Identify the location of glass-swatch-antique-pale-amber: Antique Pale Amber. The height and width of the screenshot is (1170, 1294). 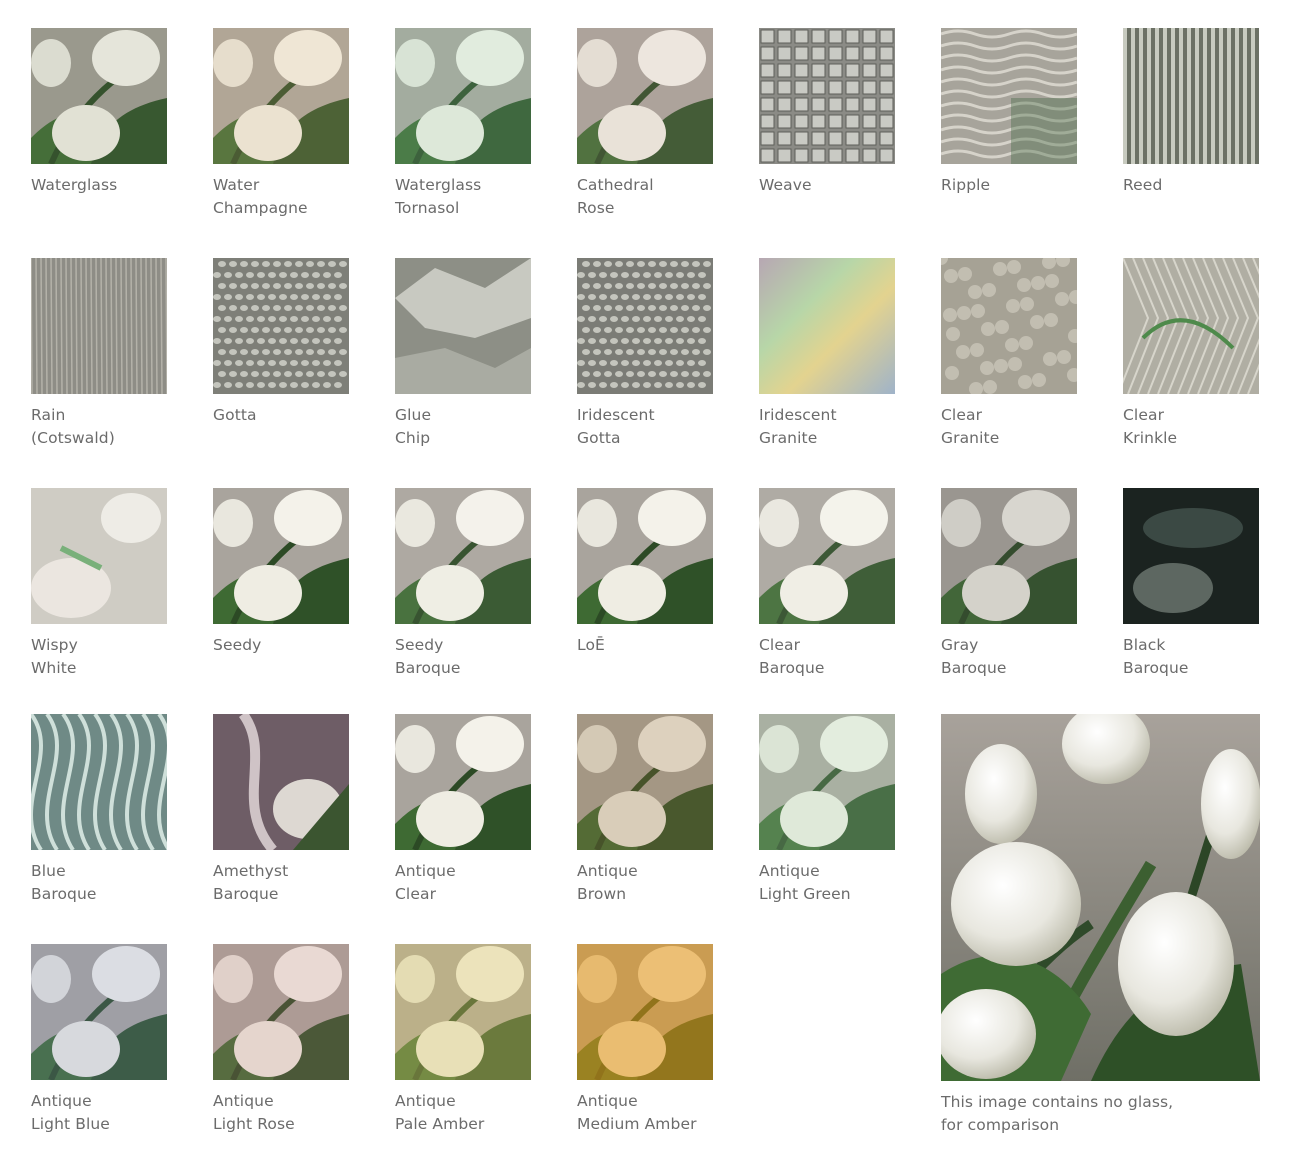
(463, 1040).